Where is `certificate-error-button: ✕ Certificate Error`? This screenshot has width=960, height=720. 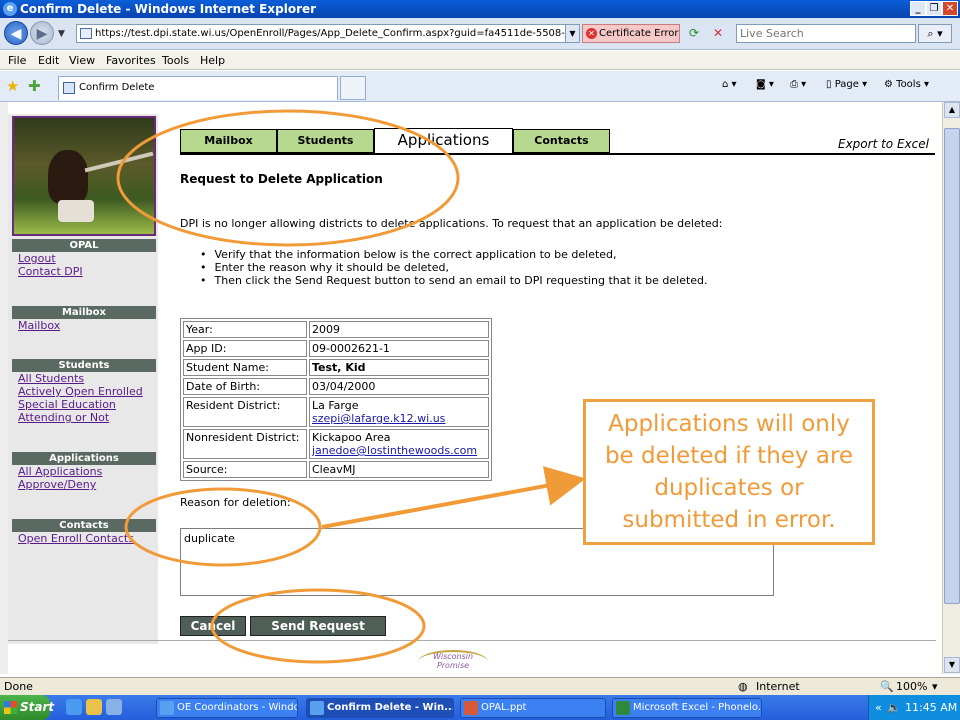 certificate-error-button: ✕ Certificate Error is located at coordinates (631, 33).